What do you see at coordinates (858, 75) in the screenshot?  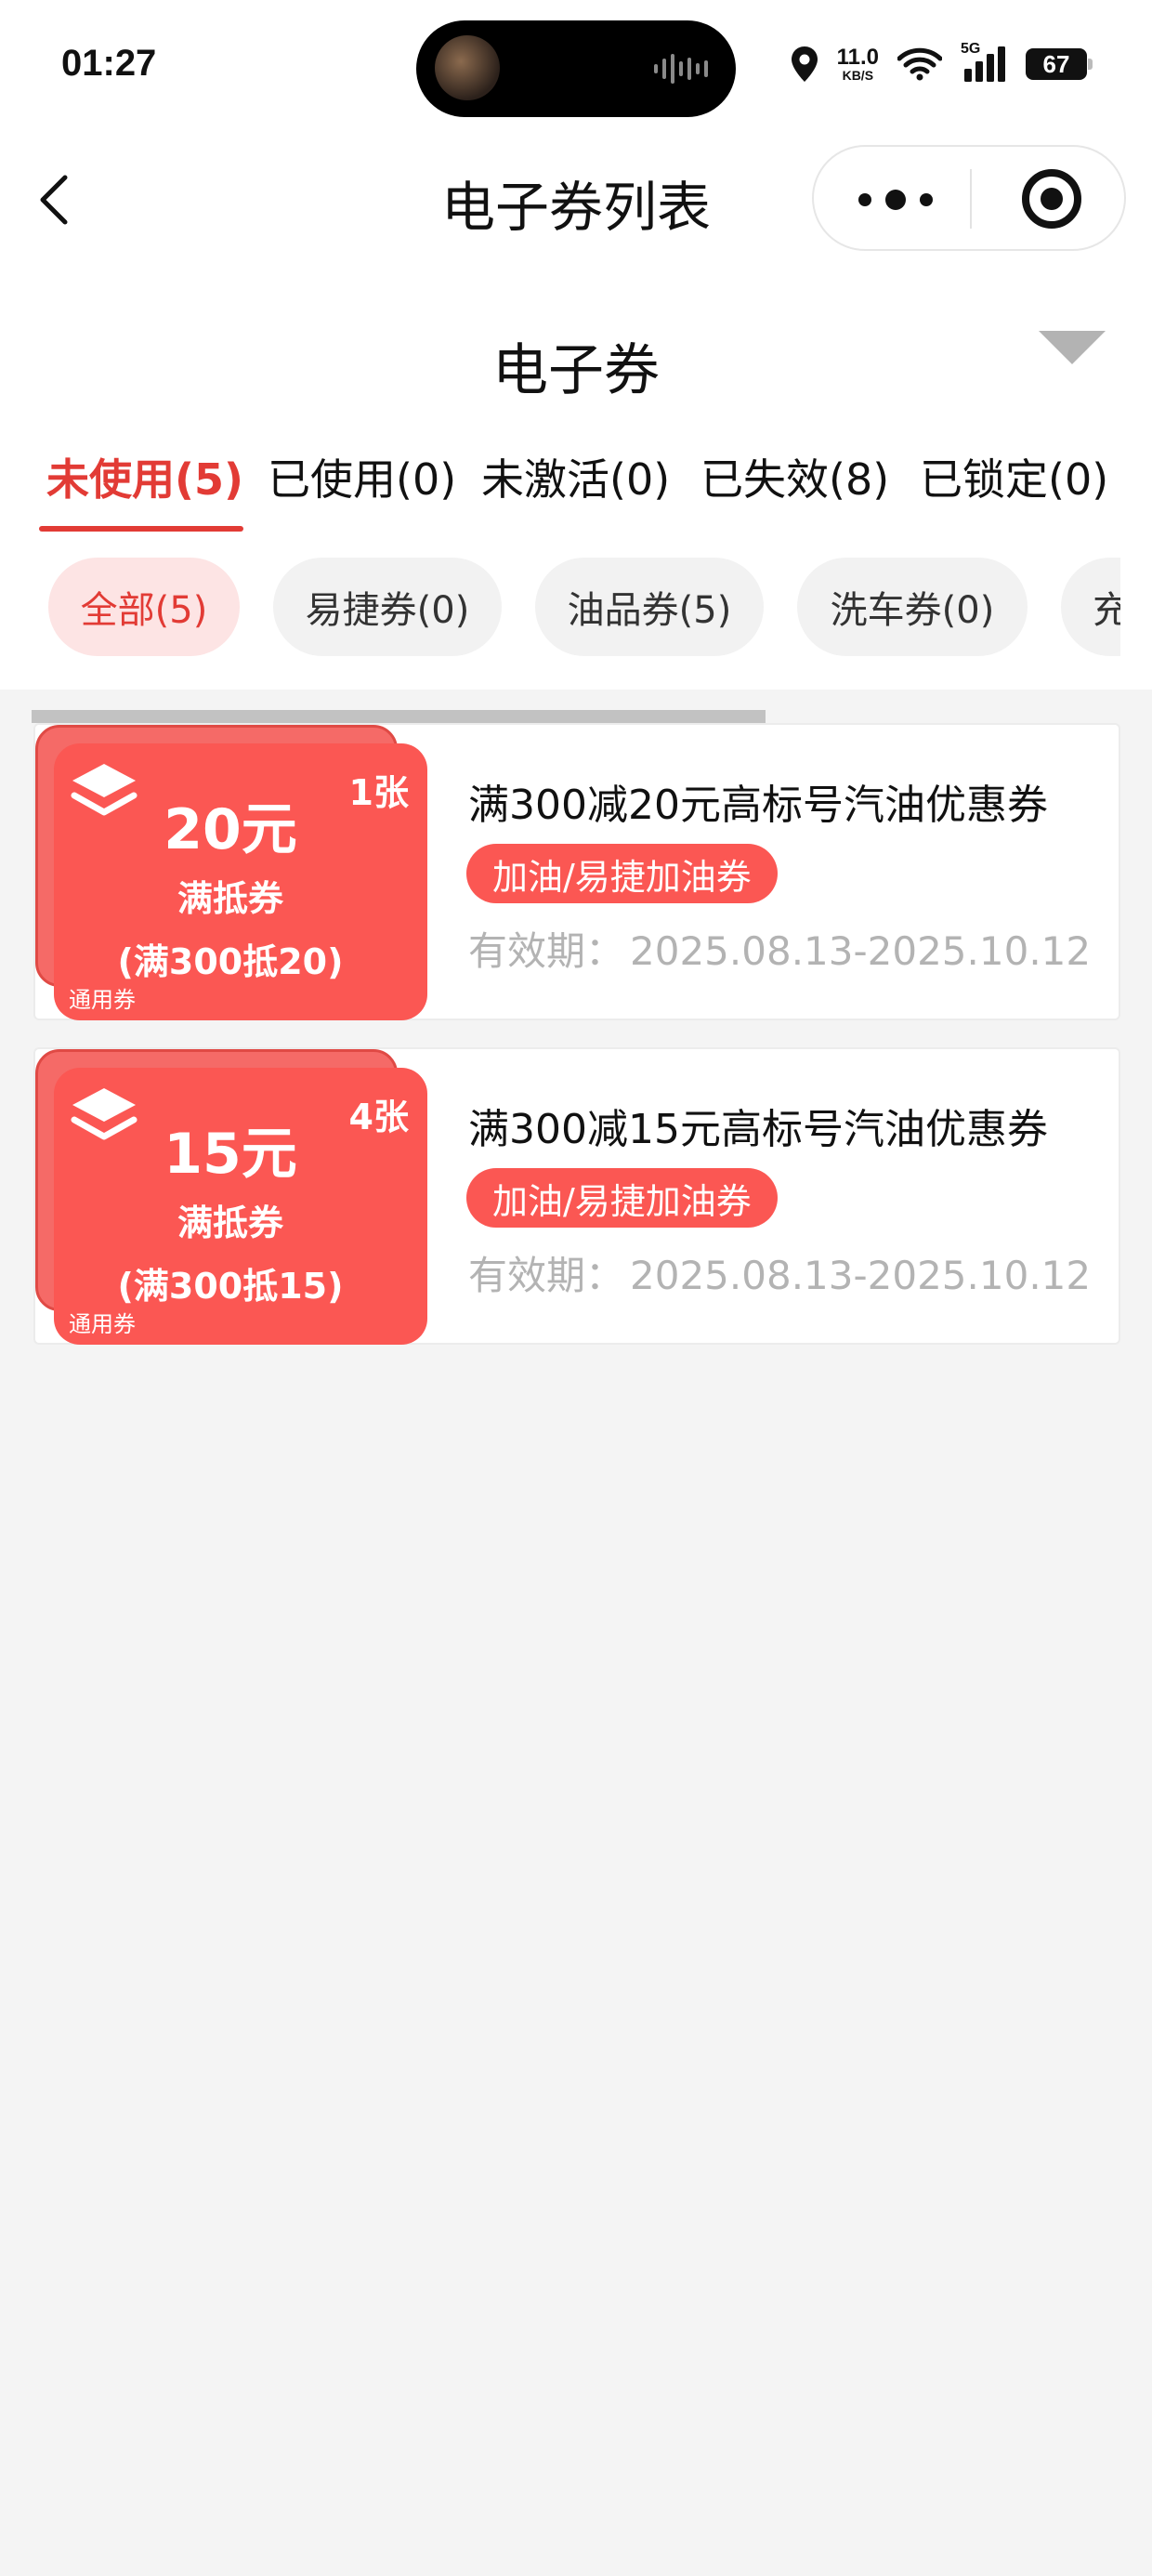 I see `net-speed-unit: KB/S` at bounding box center [858, 75].